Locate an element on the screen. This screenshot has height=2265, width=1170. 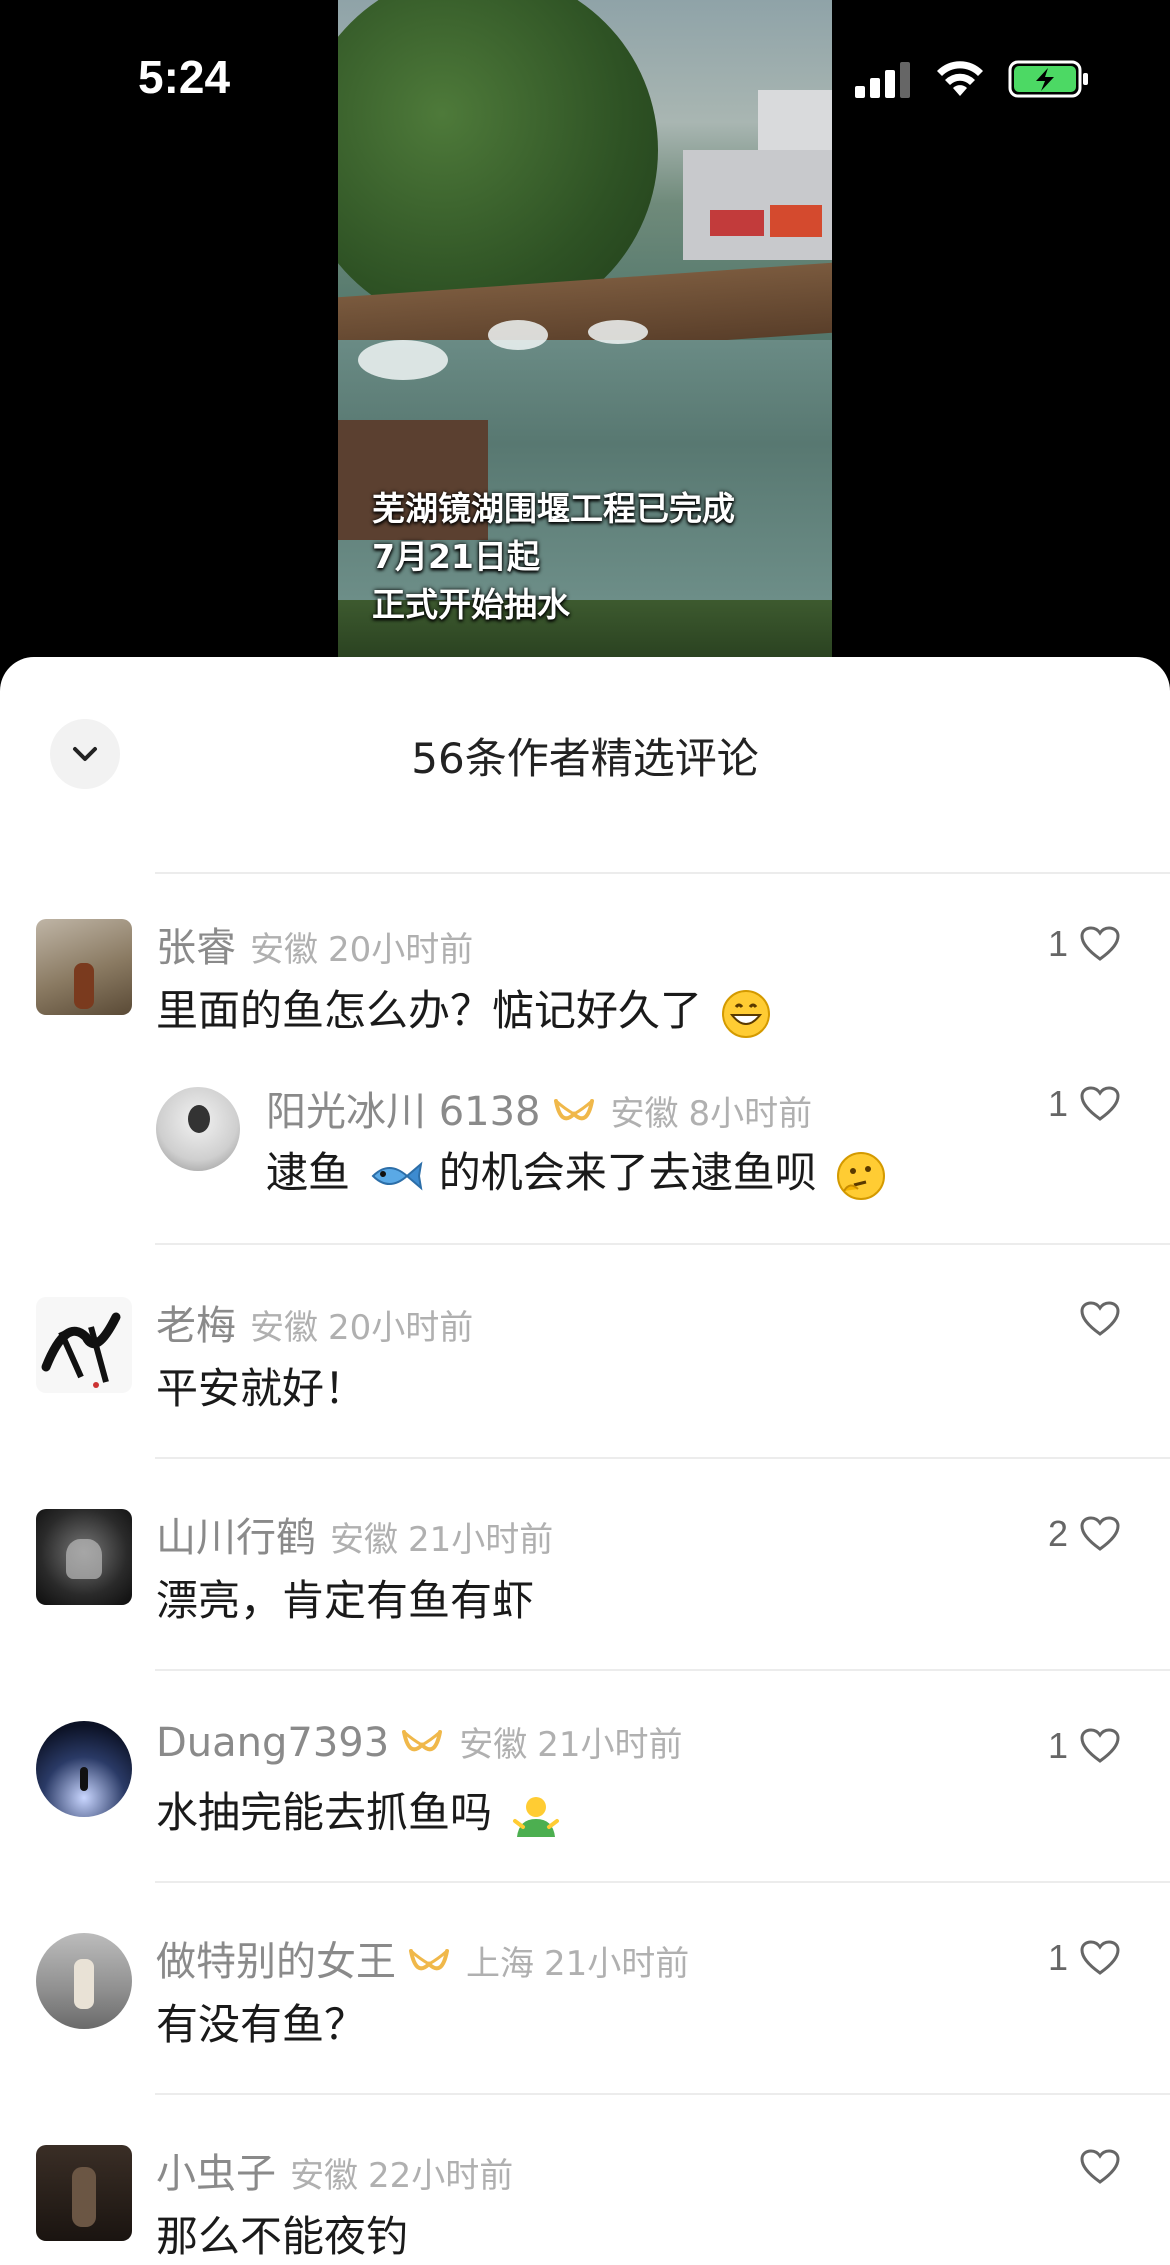
cellular-signal-icon is located at coordinates (882, 80).